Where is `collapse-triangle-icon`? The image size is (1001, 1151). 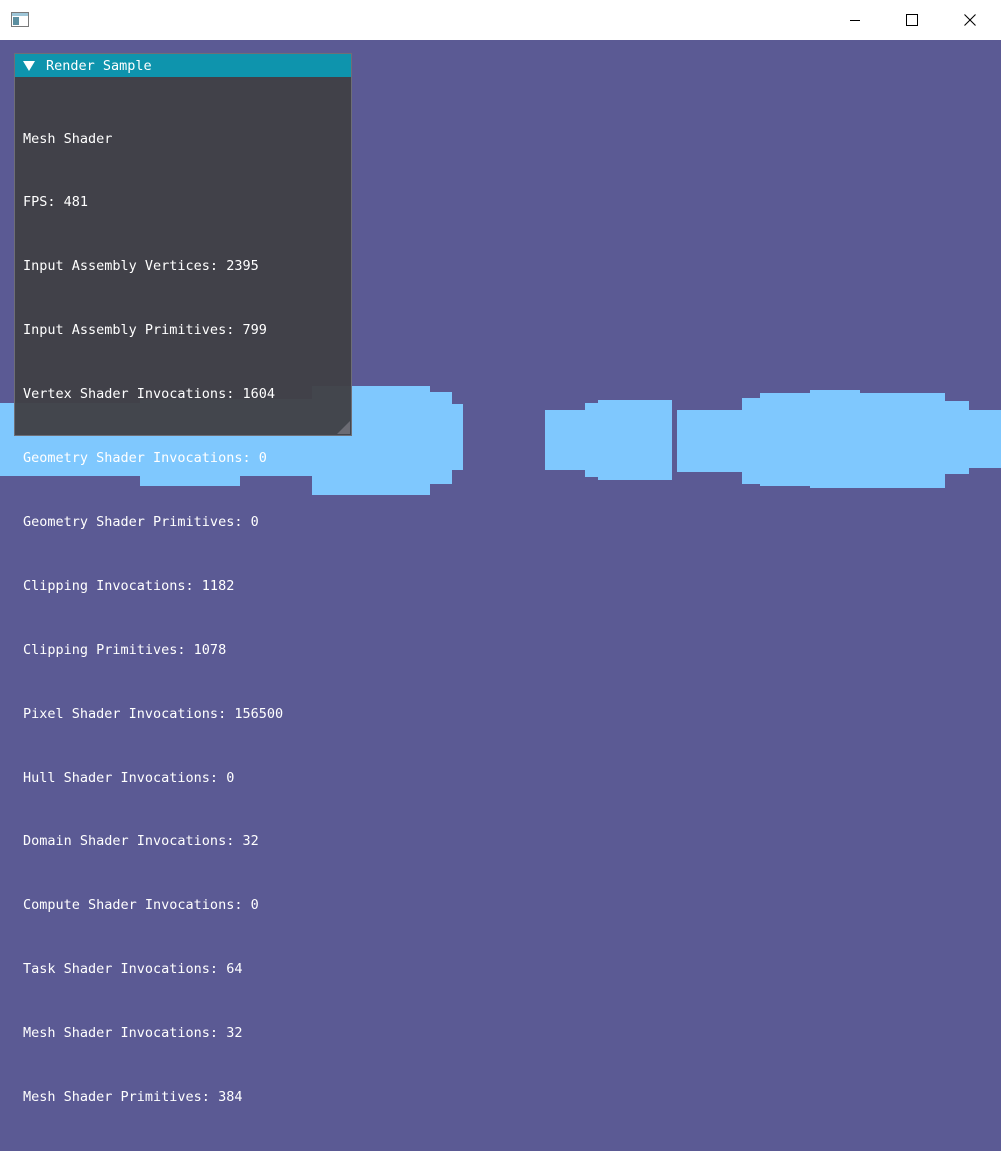 collapse-triangle-icon is located at coordinates (29, 65).